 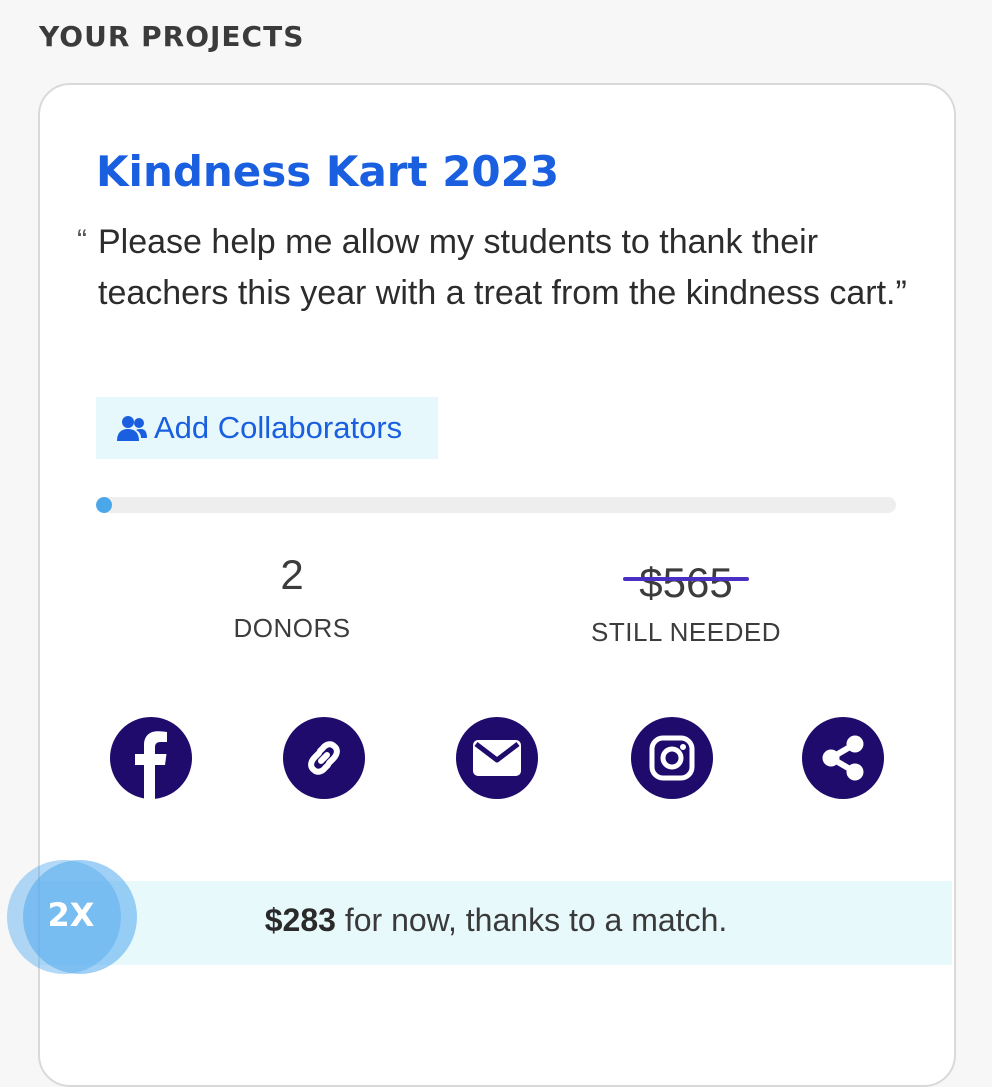 What do you see at coordinates (686, 632) in the screenshot?
I see `still-needed-label: STILL NEEDED` at bounding box center [686, 632].